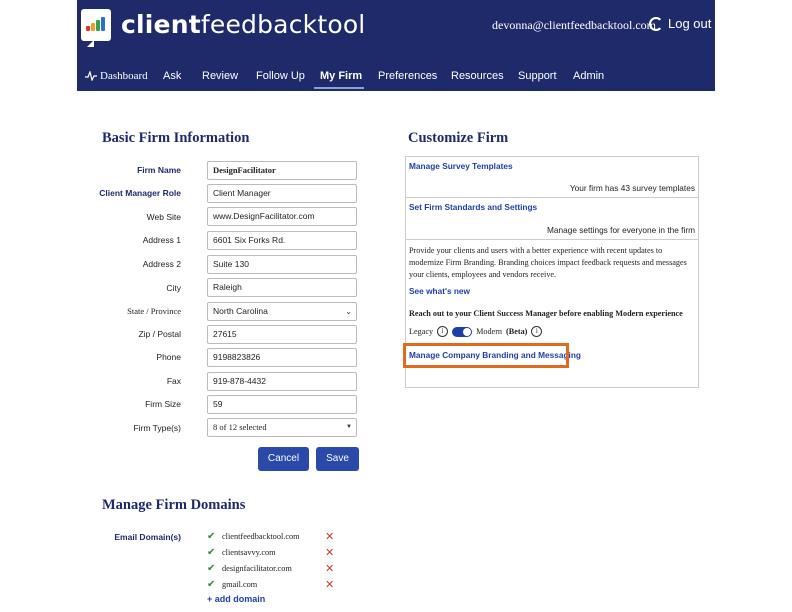 Image resolution: width=792 pixels, height=612 pixels. Describe the element at coordinates (341, 76) in the screenshot. I see `nav-my-firm: My Firm` at that location.